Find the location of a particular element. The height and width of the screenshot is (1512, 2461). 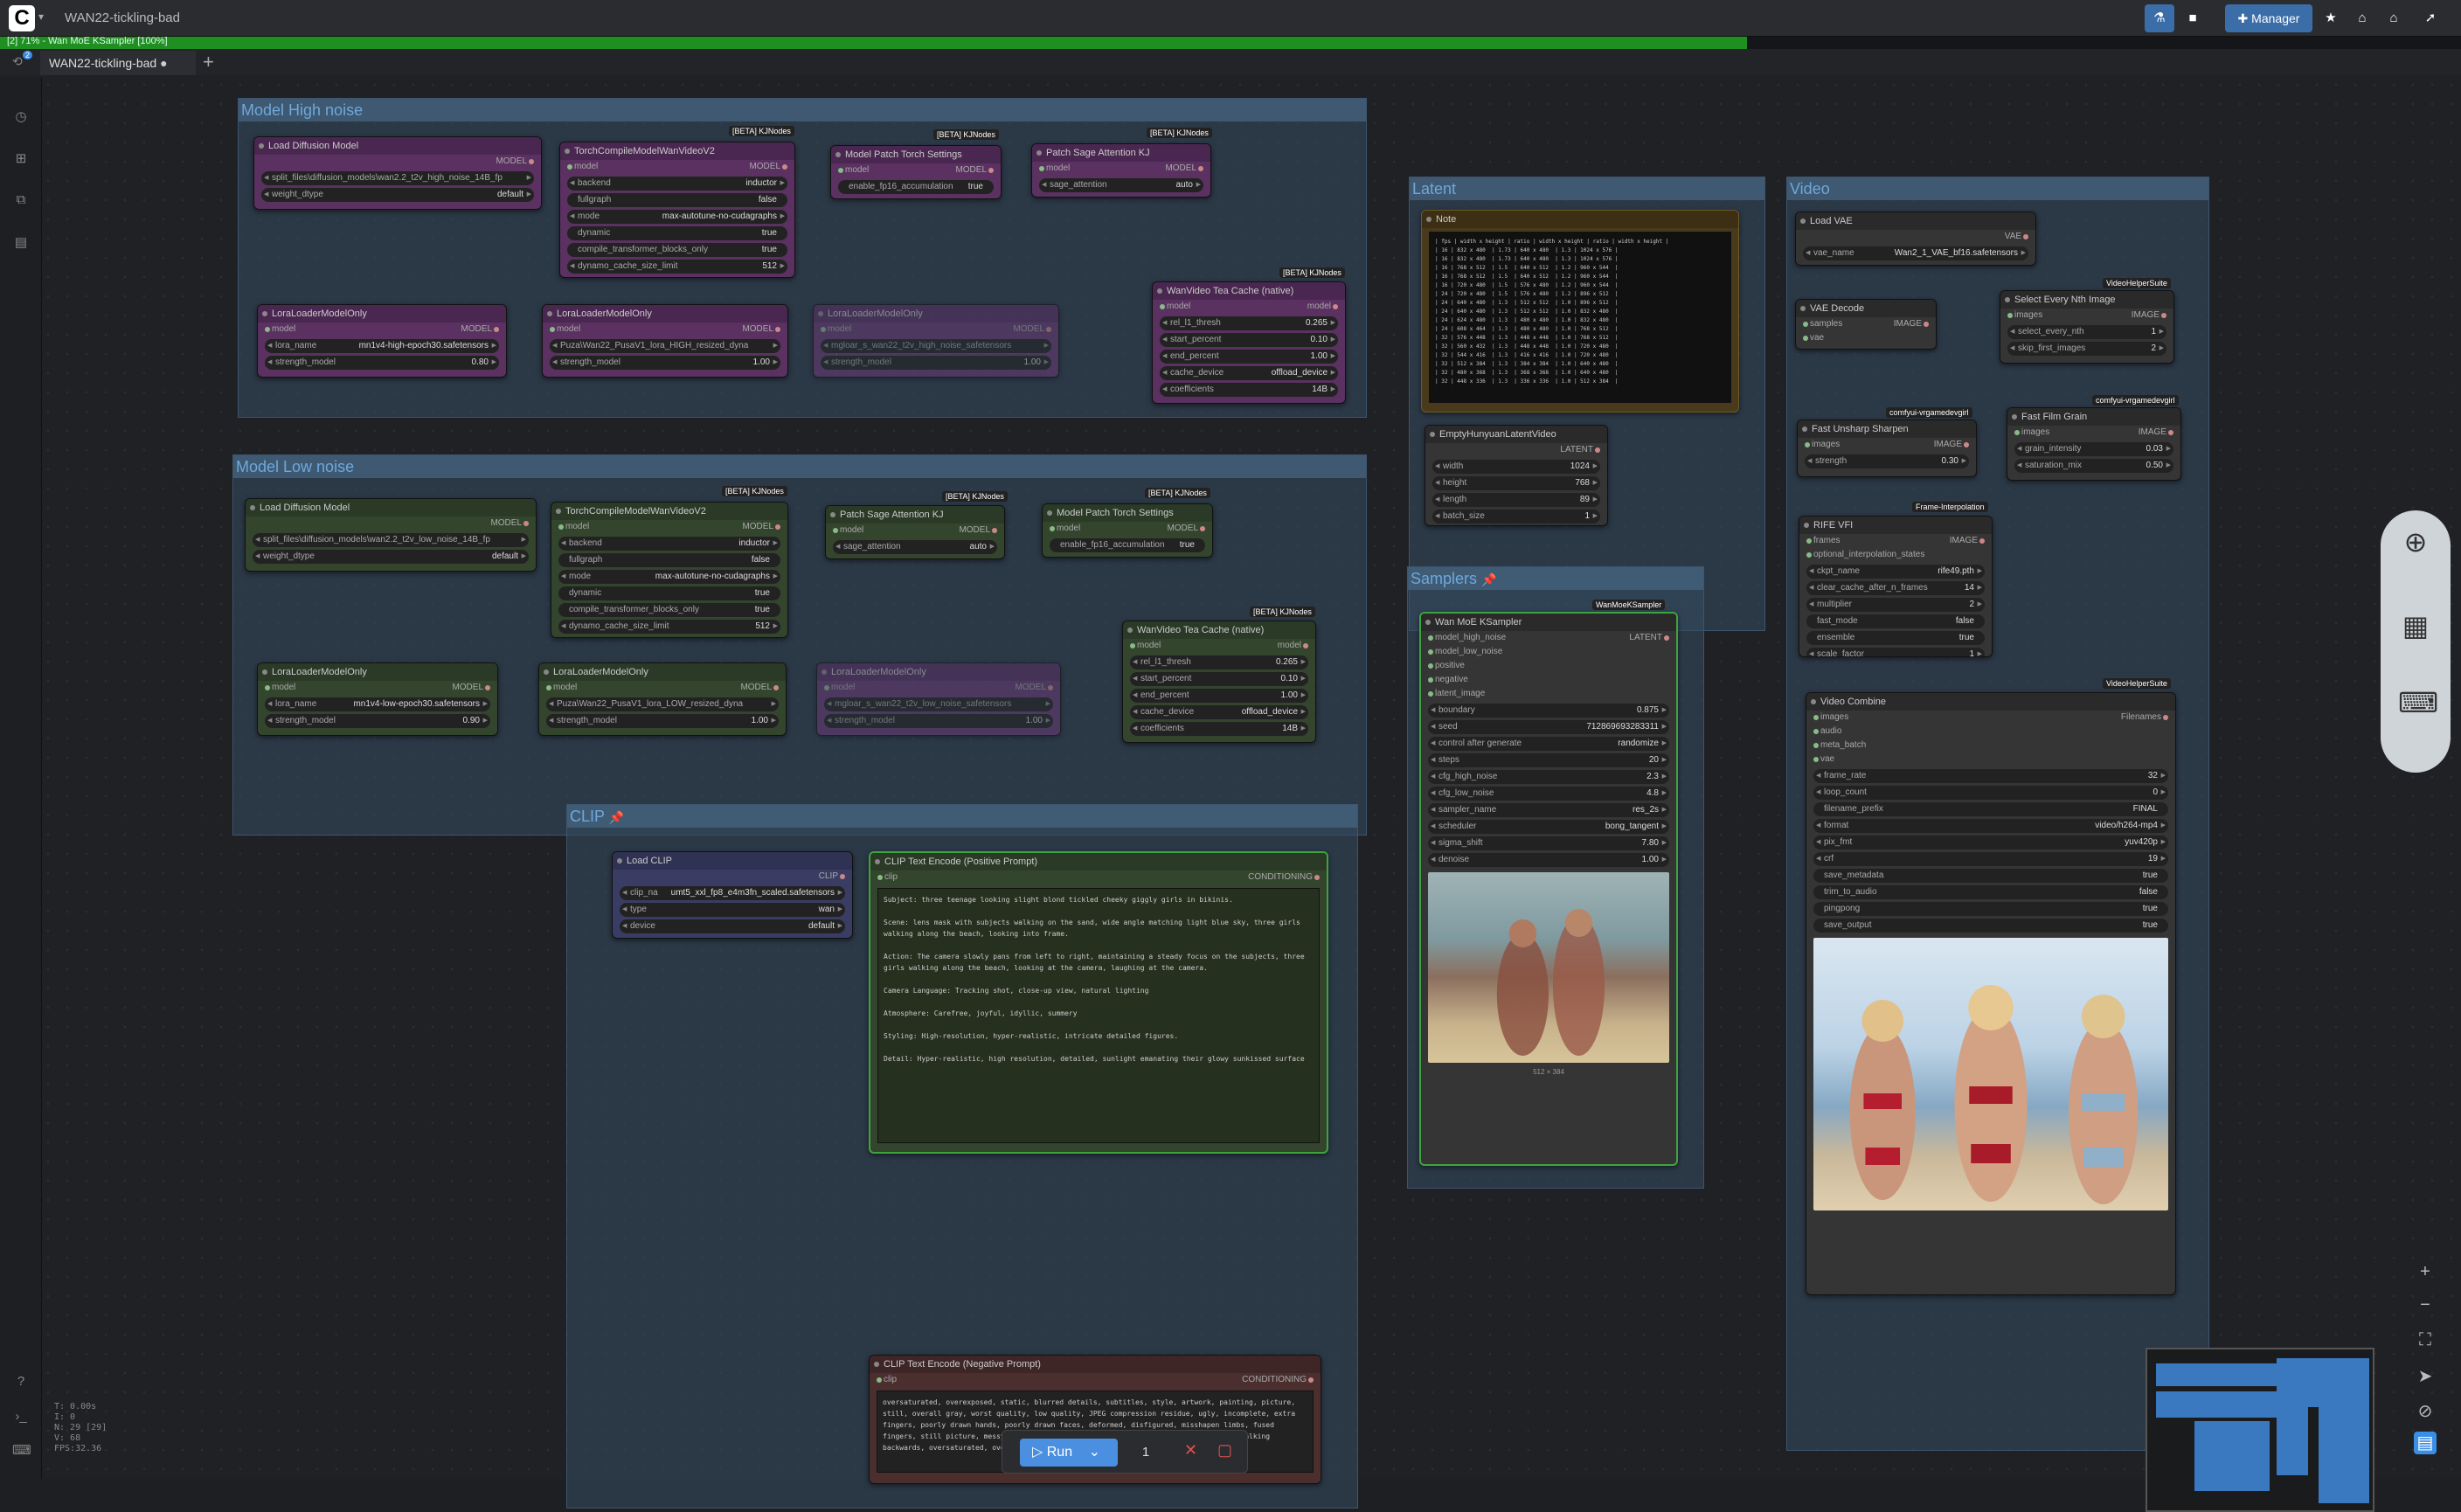

minimap is located at coordinates (2260, 1430).